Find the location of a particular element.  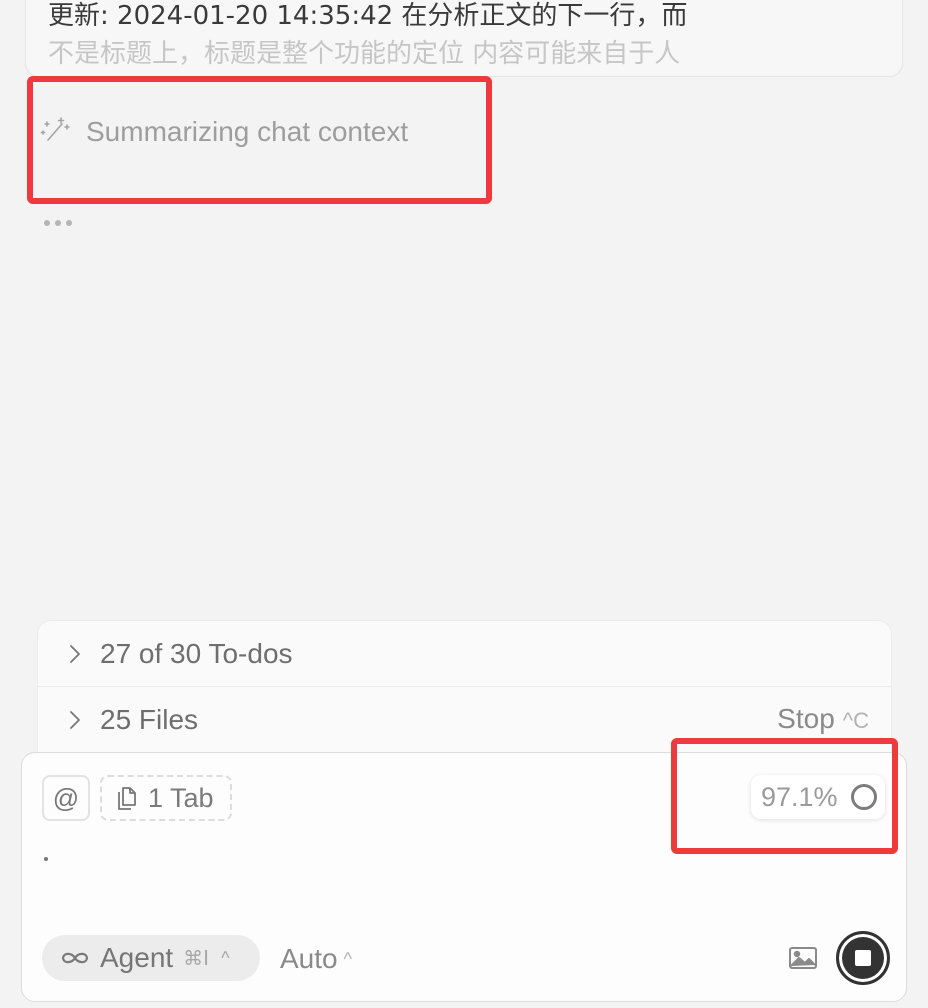

mention-button: @ is located at coordinates (66, 798).